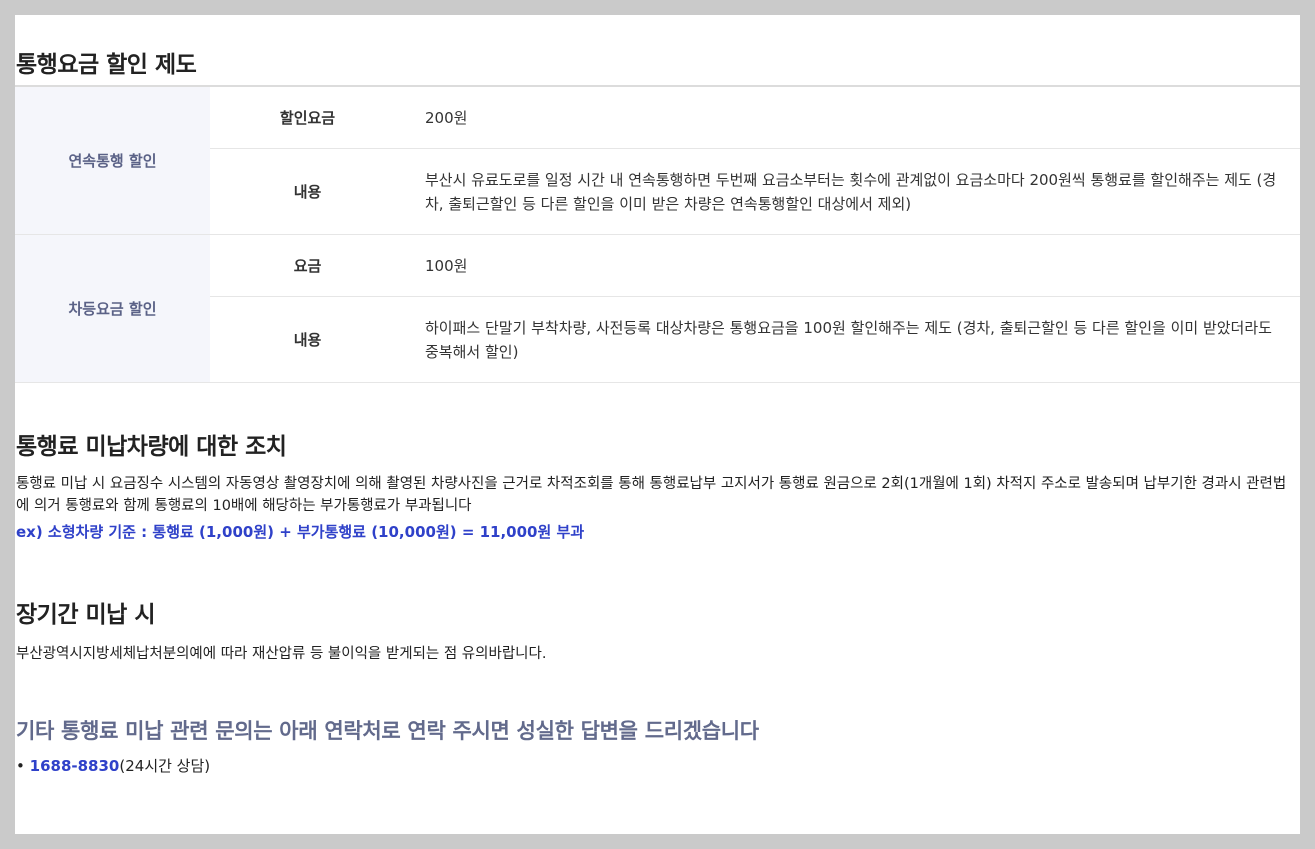 Image resolution: width=1315 pixels, height=849 pixels. What do you see at coordinates (151, 447) in the screenshot?
I see `unpaid-section-title: 통행료 미납차량에 대한 조치` at bounding box center [151, 447].